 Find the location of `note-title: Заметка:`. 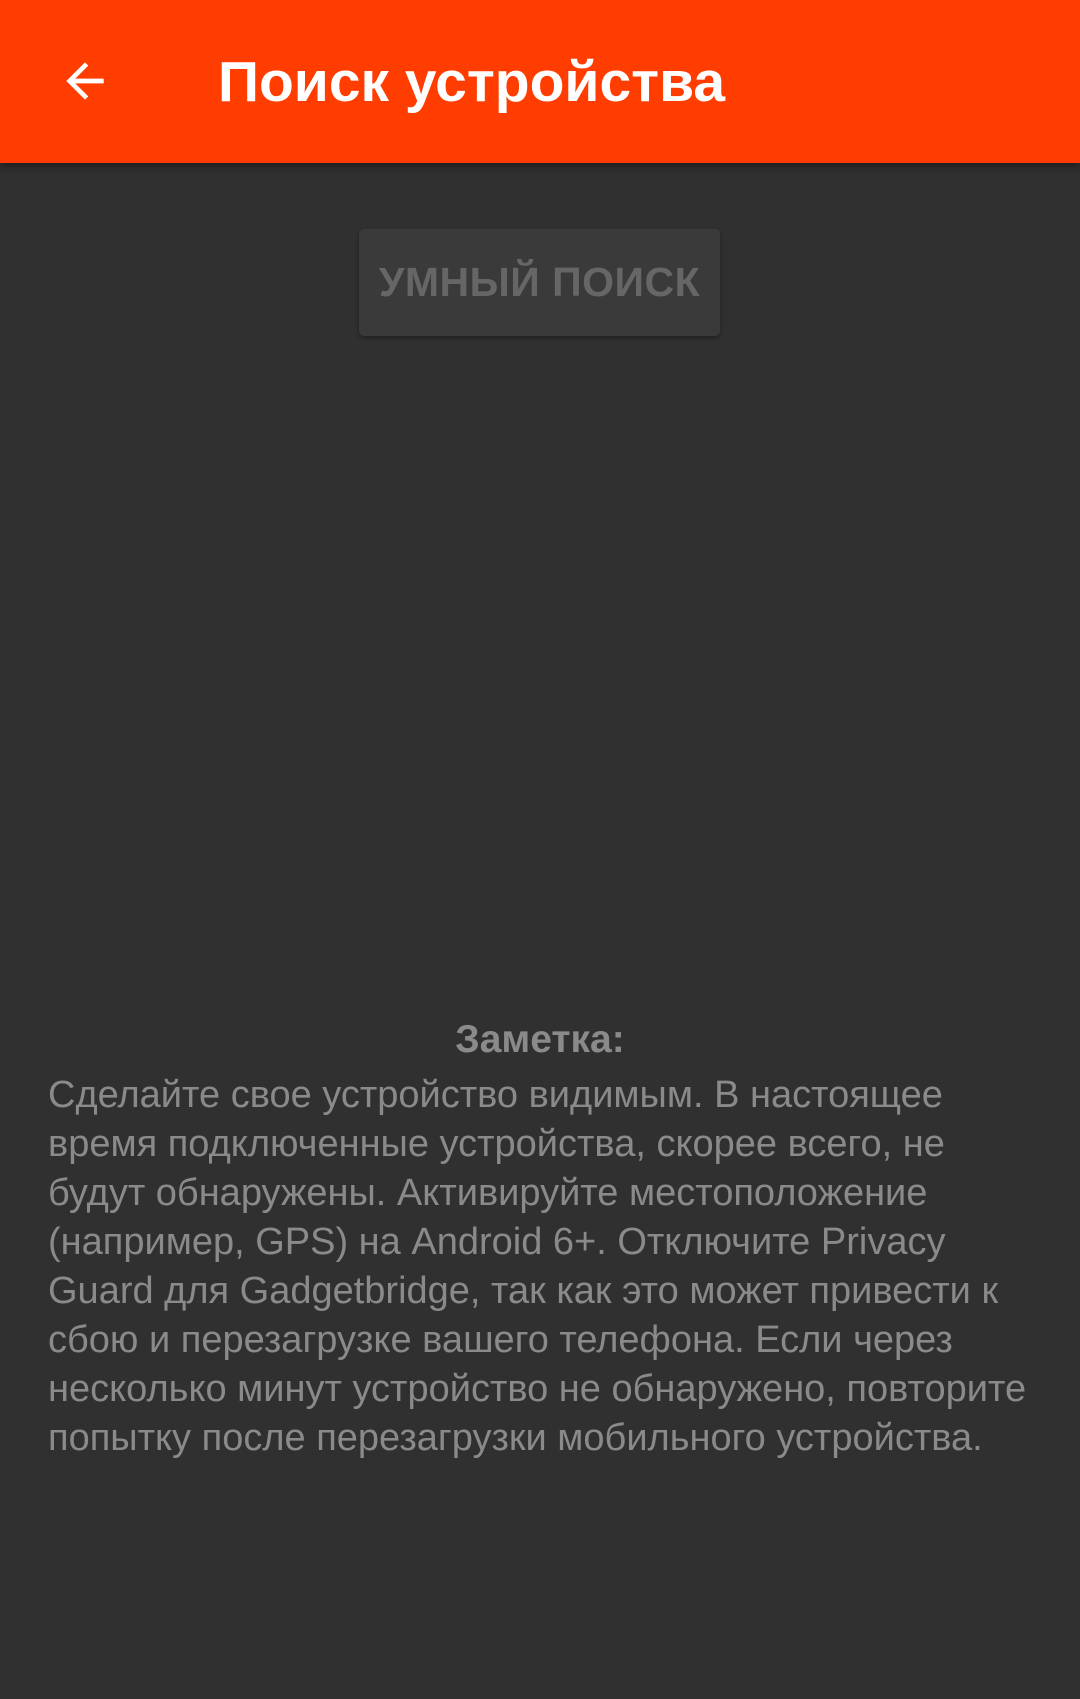

note-title: Заметка: is located at coordinates (540, 1039).